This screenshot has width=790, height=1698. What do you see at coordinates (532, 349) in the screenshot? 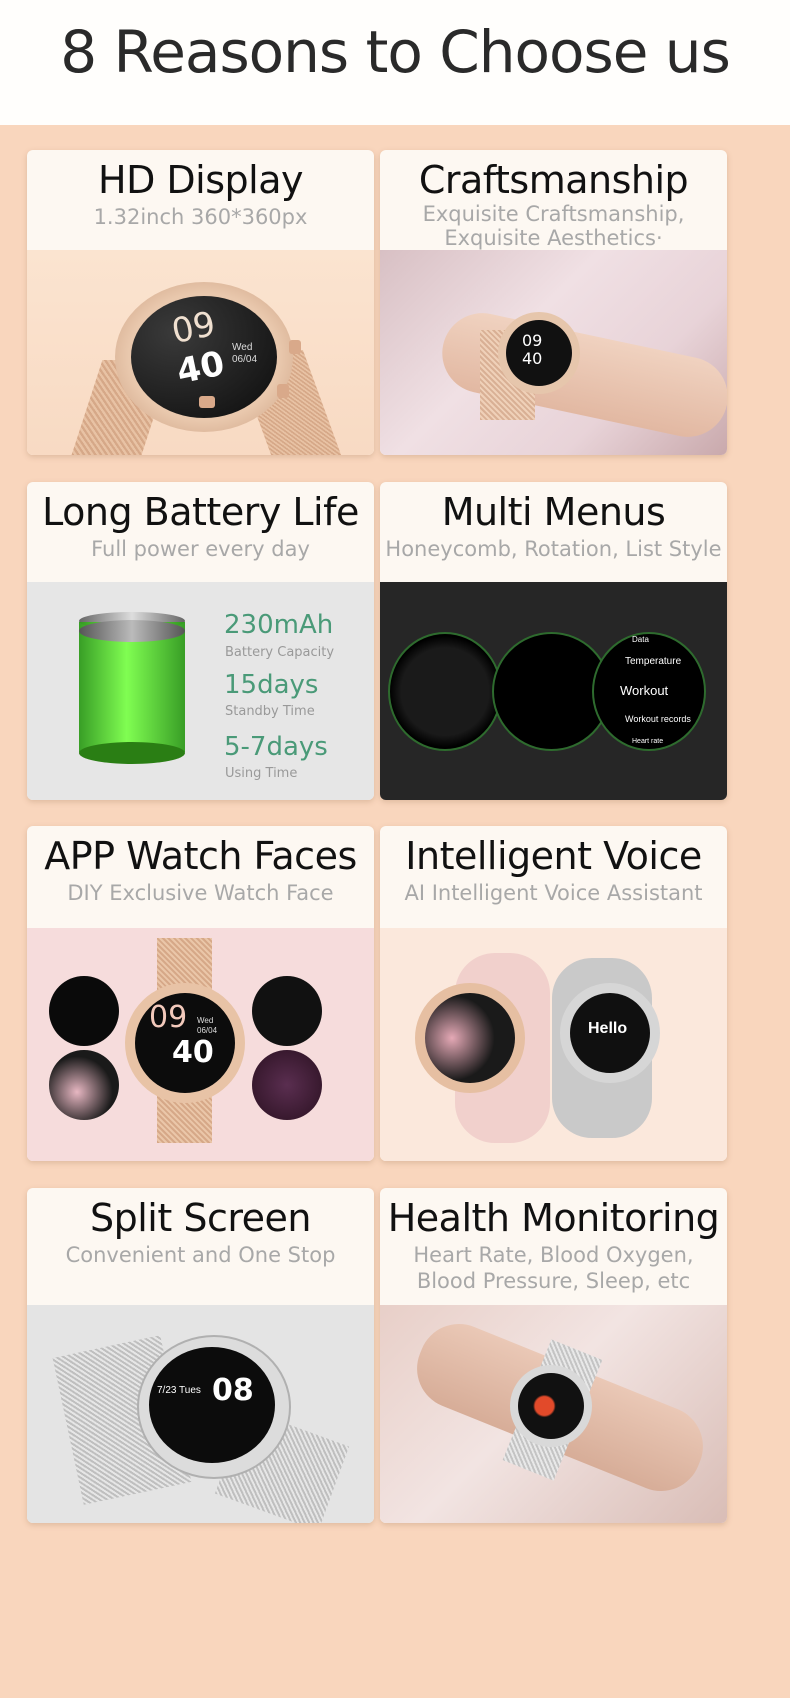
I see `watch-time: 09 40` at bounding box center [532, 349].